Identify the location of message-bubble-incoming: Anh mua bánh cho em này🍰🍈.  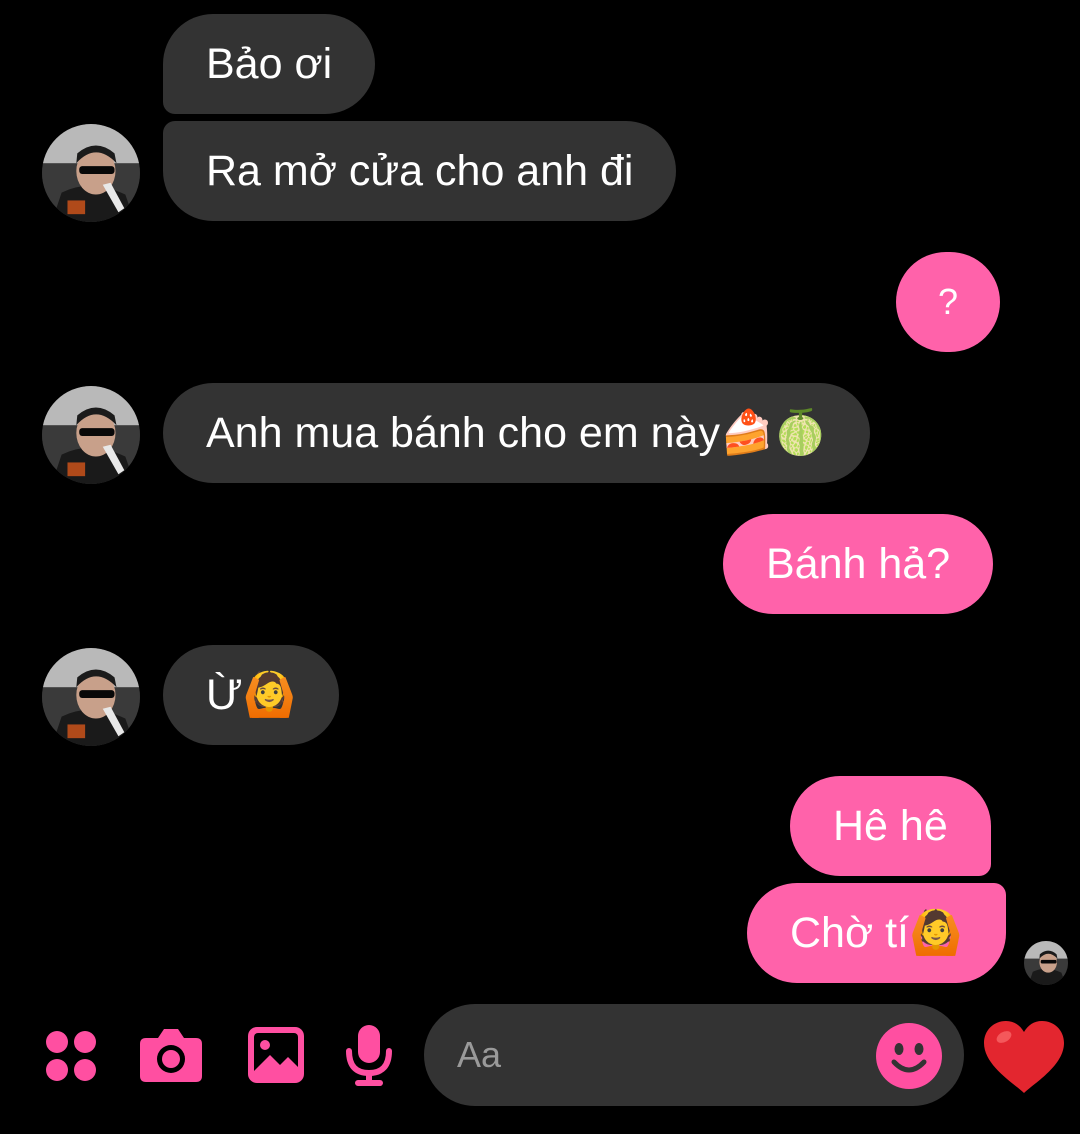
(517, 433).